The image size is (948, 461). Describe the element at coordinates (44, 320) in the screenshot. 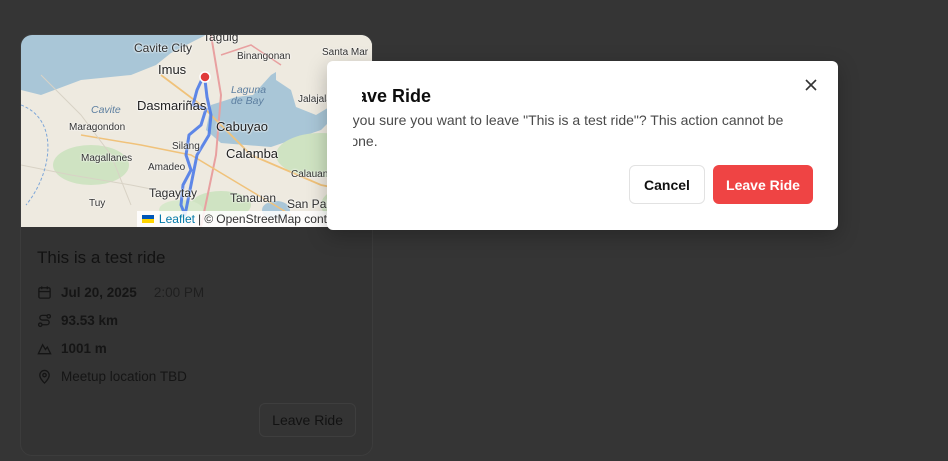

I see `route-icon` at that location.